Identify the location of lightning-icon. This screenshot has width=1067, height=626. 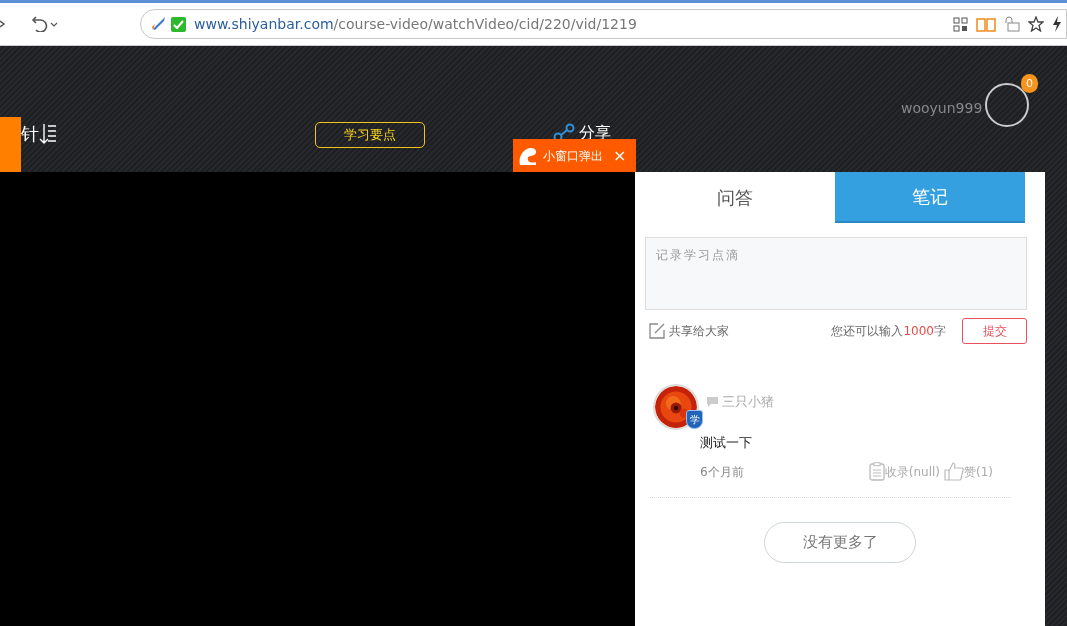
(1057, 24).